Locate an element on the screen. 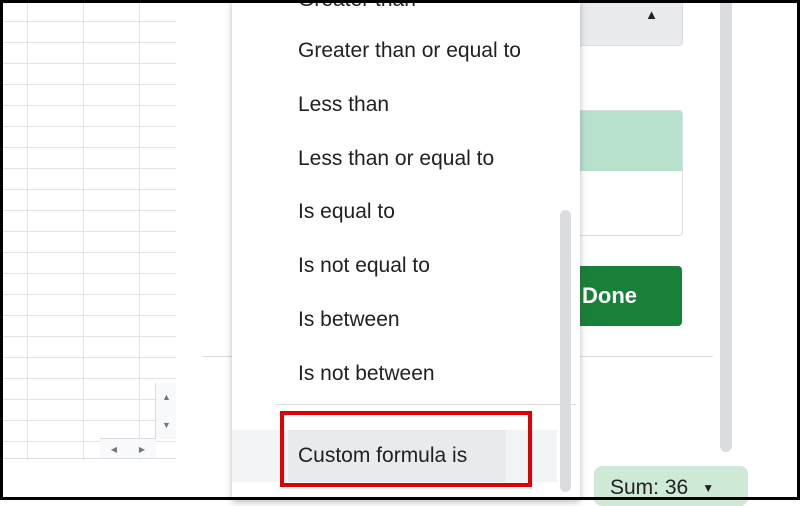 This screenshot has width=800, height=506. grid-horizontal-scrollbar: ◀ ▶ is located at coordinates (128, 448).